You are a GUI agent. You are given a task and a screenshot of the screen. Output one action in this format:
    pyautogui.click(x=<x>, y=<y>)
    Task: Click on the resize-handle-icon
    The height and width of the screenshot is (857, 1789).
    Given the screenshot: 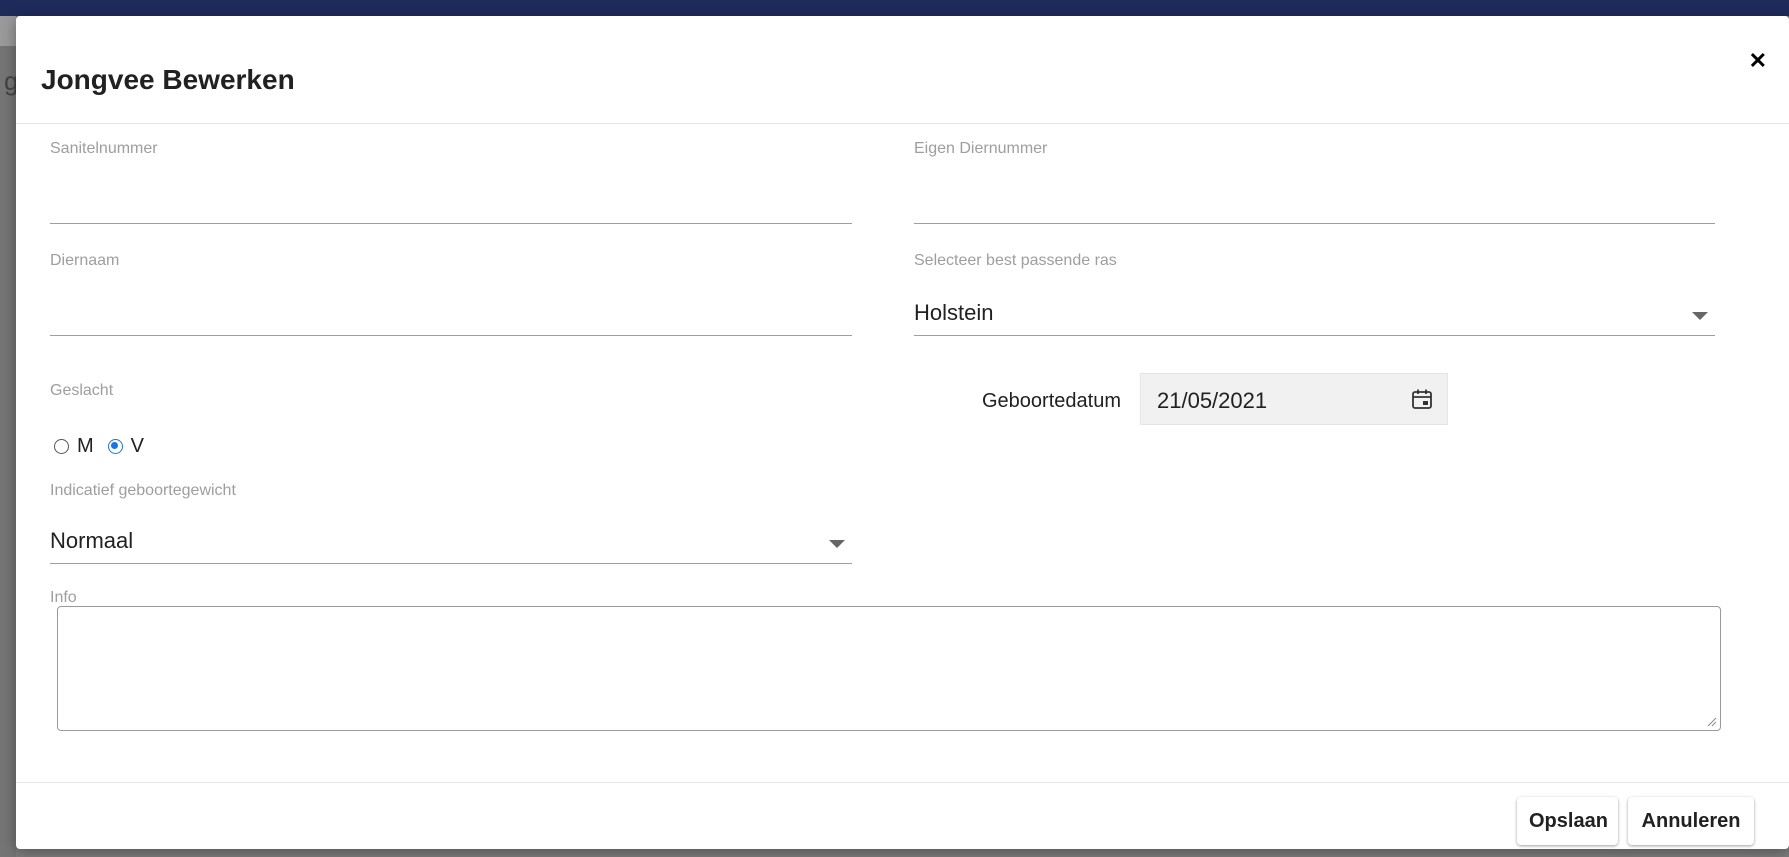 What is the action you would take?
    pyautogui.click(x=1712, y=722)
    